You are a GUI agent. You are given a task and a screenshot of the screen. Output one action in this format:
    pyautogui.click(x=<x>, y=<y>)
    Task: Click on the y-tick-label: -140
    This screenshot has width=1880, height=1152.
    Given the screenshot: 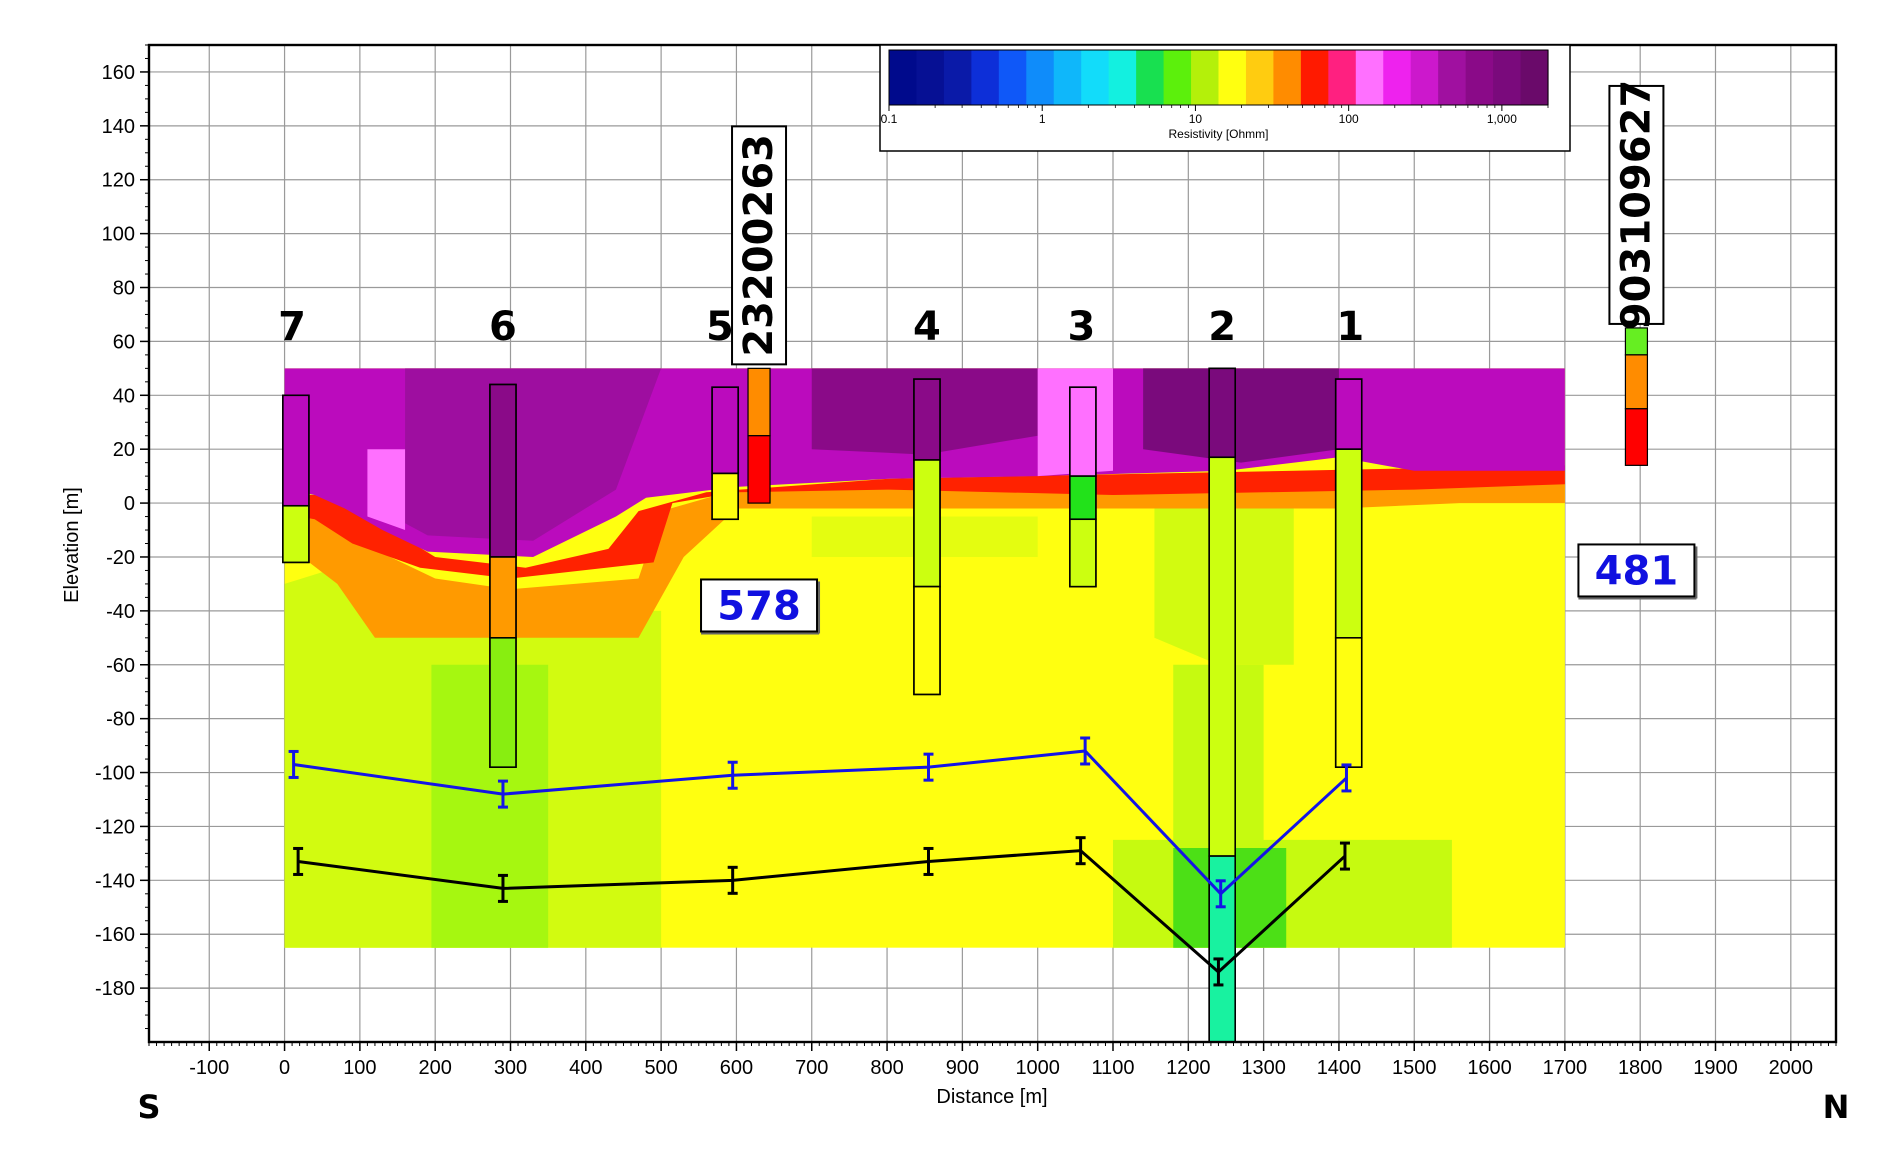 What is the action you would take?
    pyautogui.click(x=115, y=881)
    